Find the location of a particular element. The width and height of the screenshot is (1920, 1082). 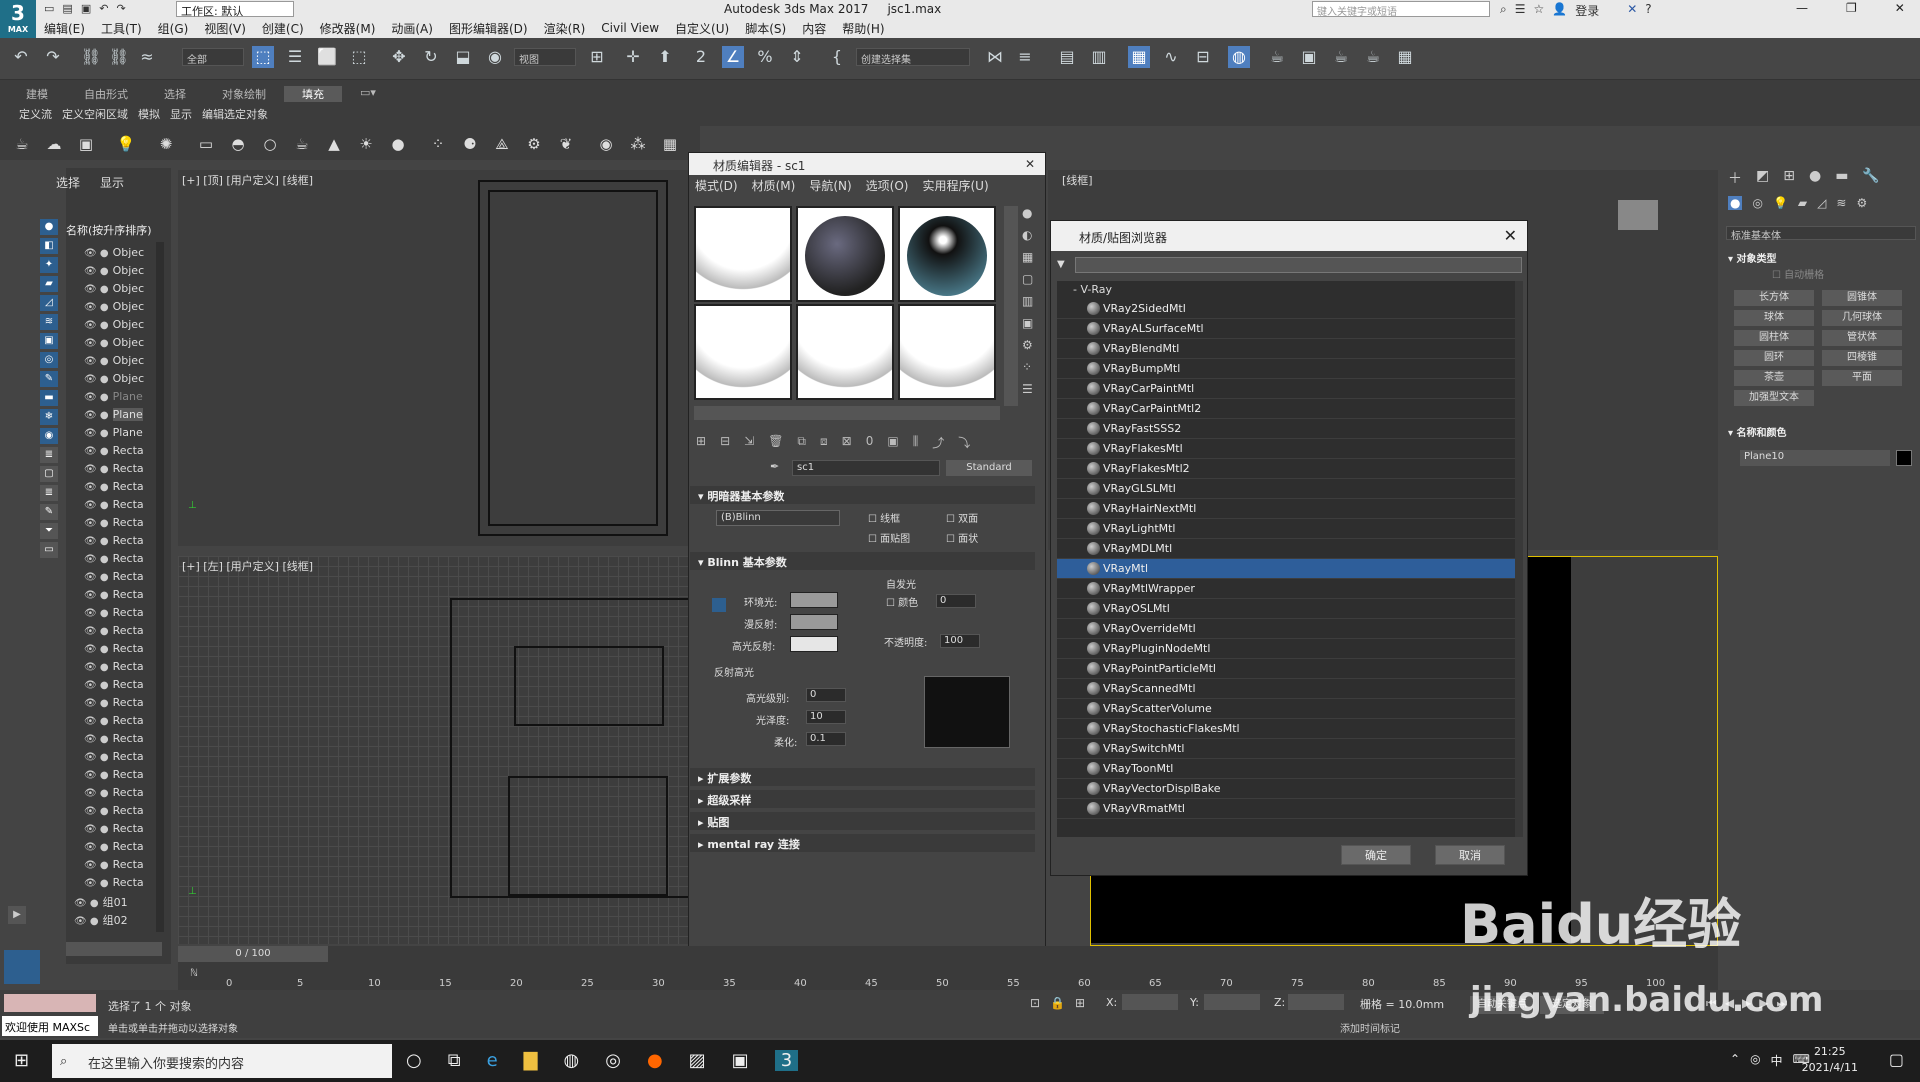

align-icon: ≡ is located at coordinates (1025, 57).